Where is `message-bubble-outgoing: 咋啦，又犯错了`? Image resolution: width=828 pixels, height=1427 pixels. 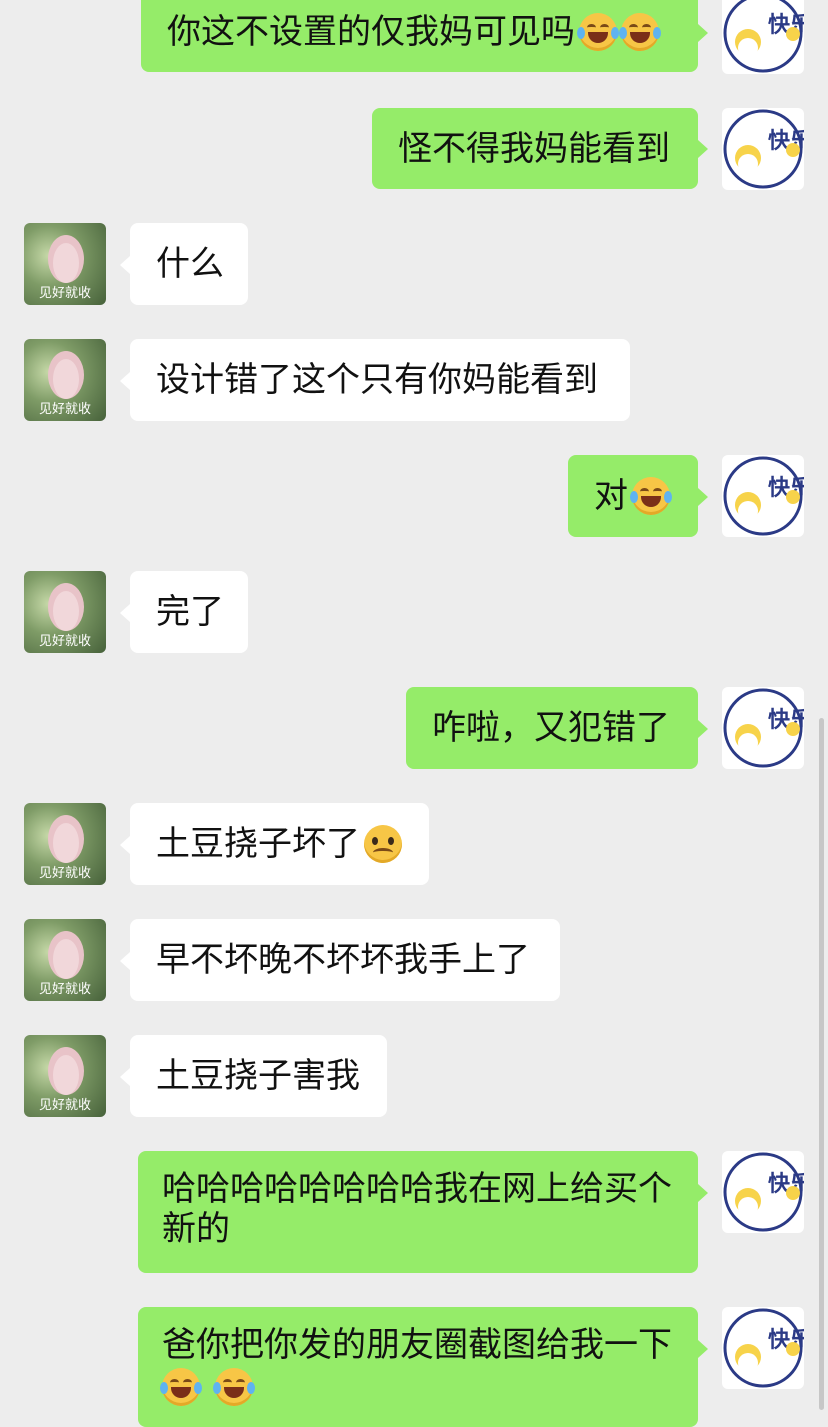
message-bubble-outgoing: 咋啦，又犯错了 is located at coordinates (552, 728).